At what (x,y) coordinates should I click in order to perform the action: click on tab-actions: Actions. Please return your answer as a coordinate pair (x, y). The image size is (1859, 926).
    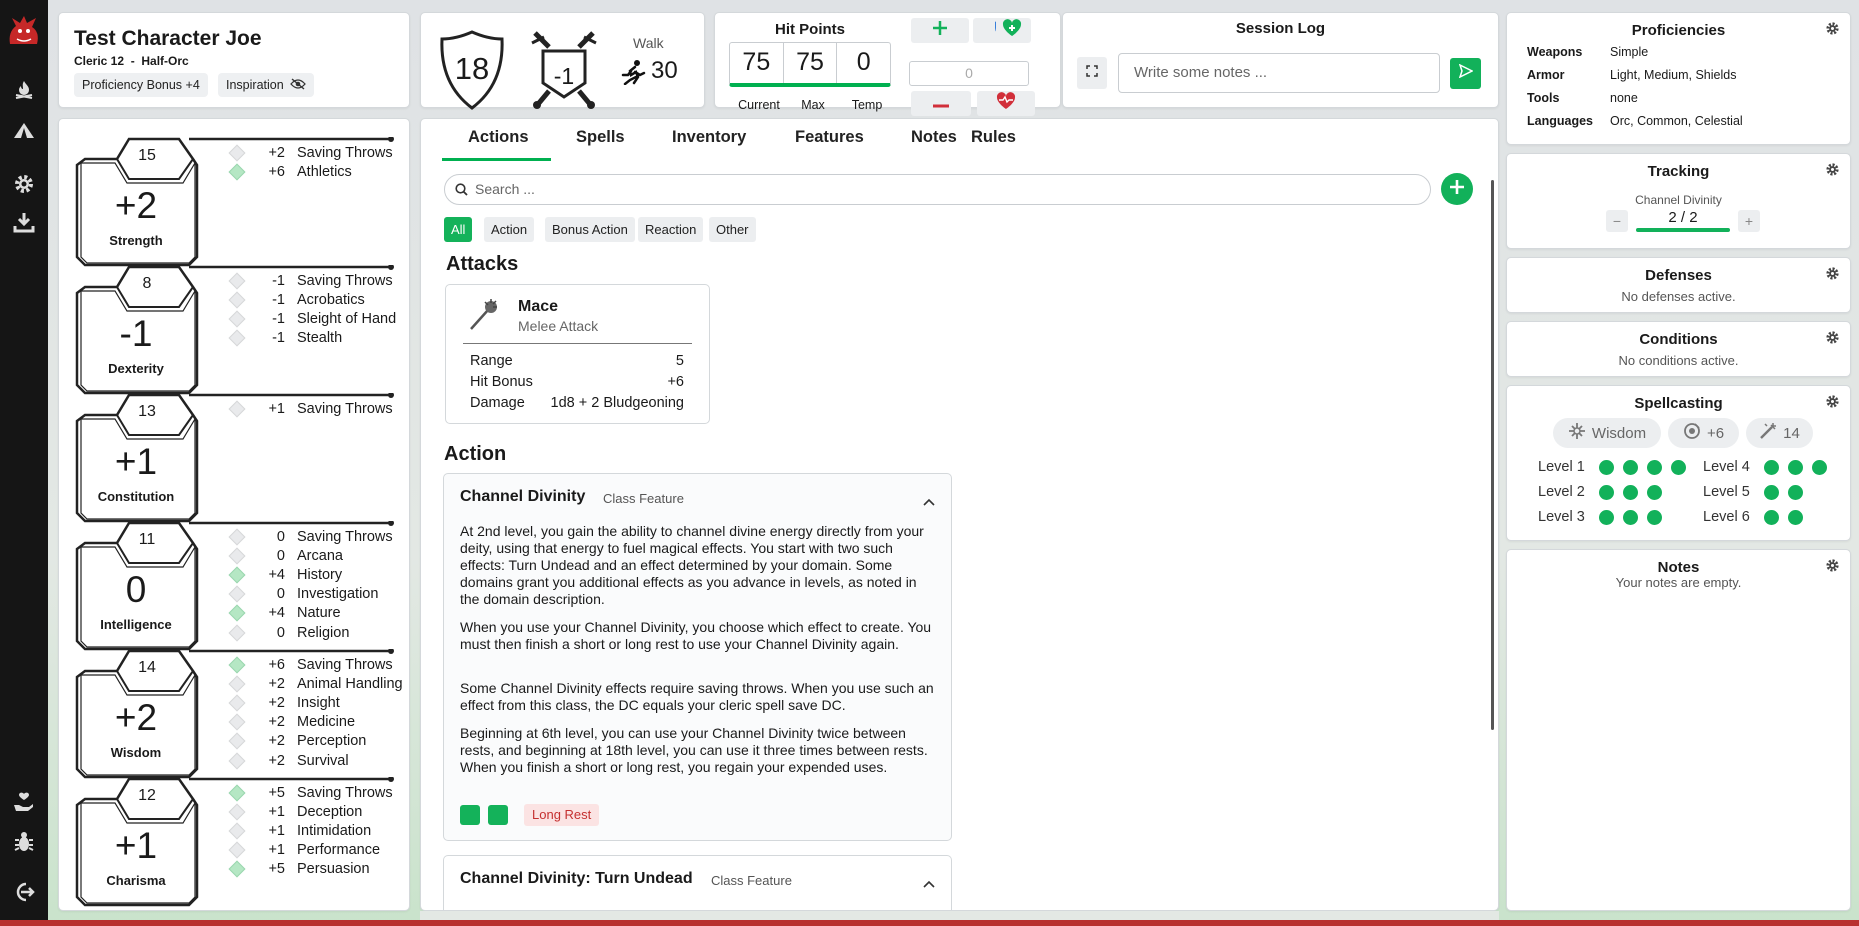
    Looking at the image, I should click on (498, 137).